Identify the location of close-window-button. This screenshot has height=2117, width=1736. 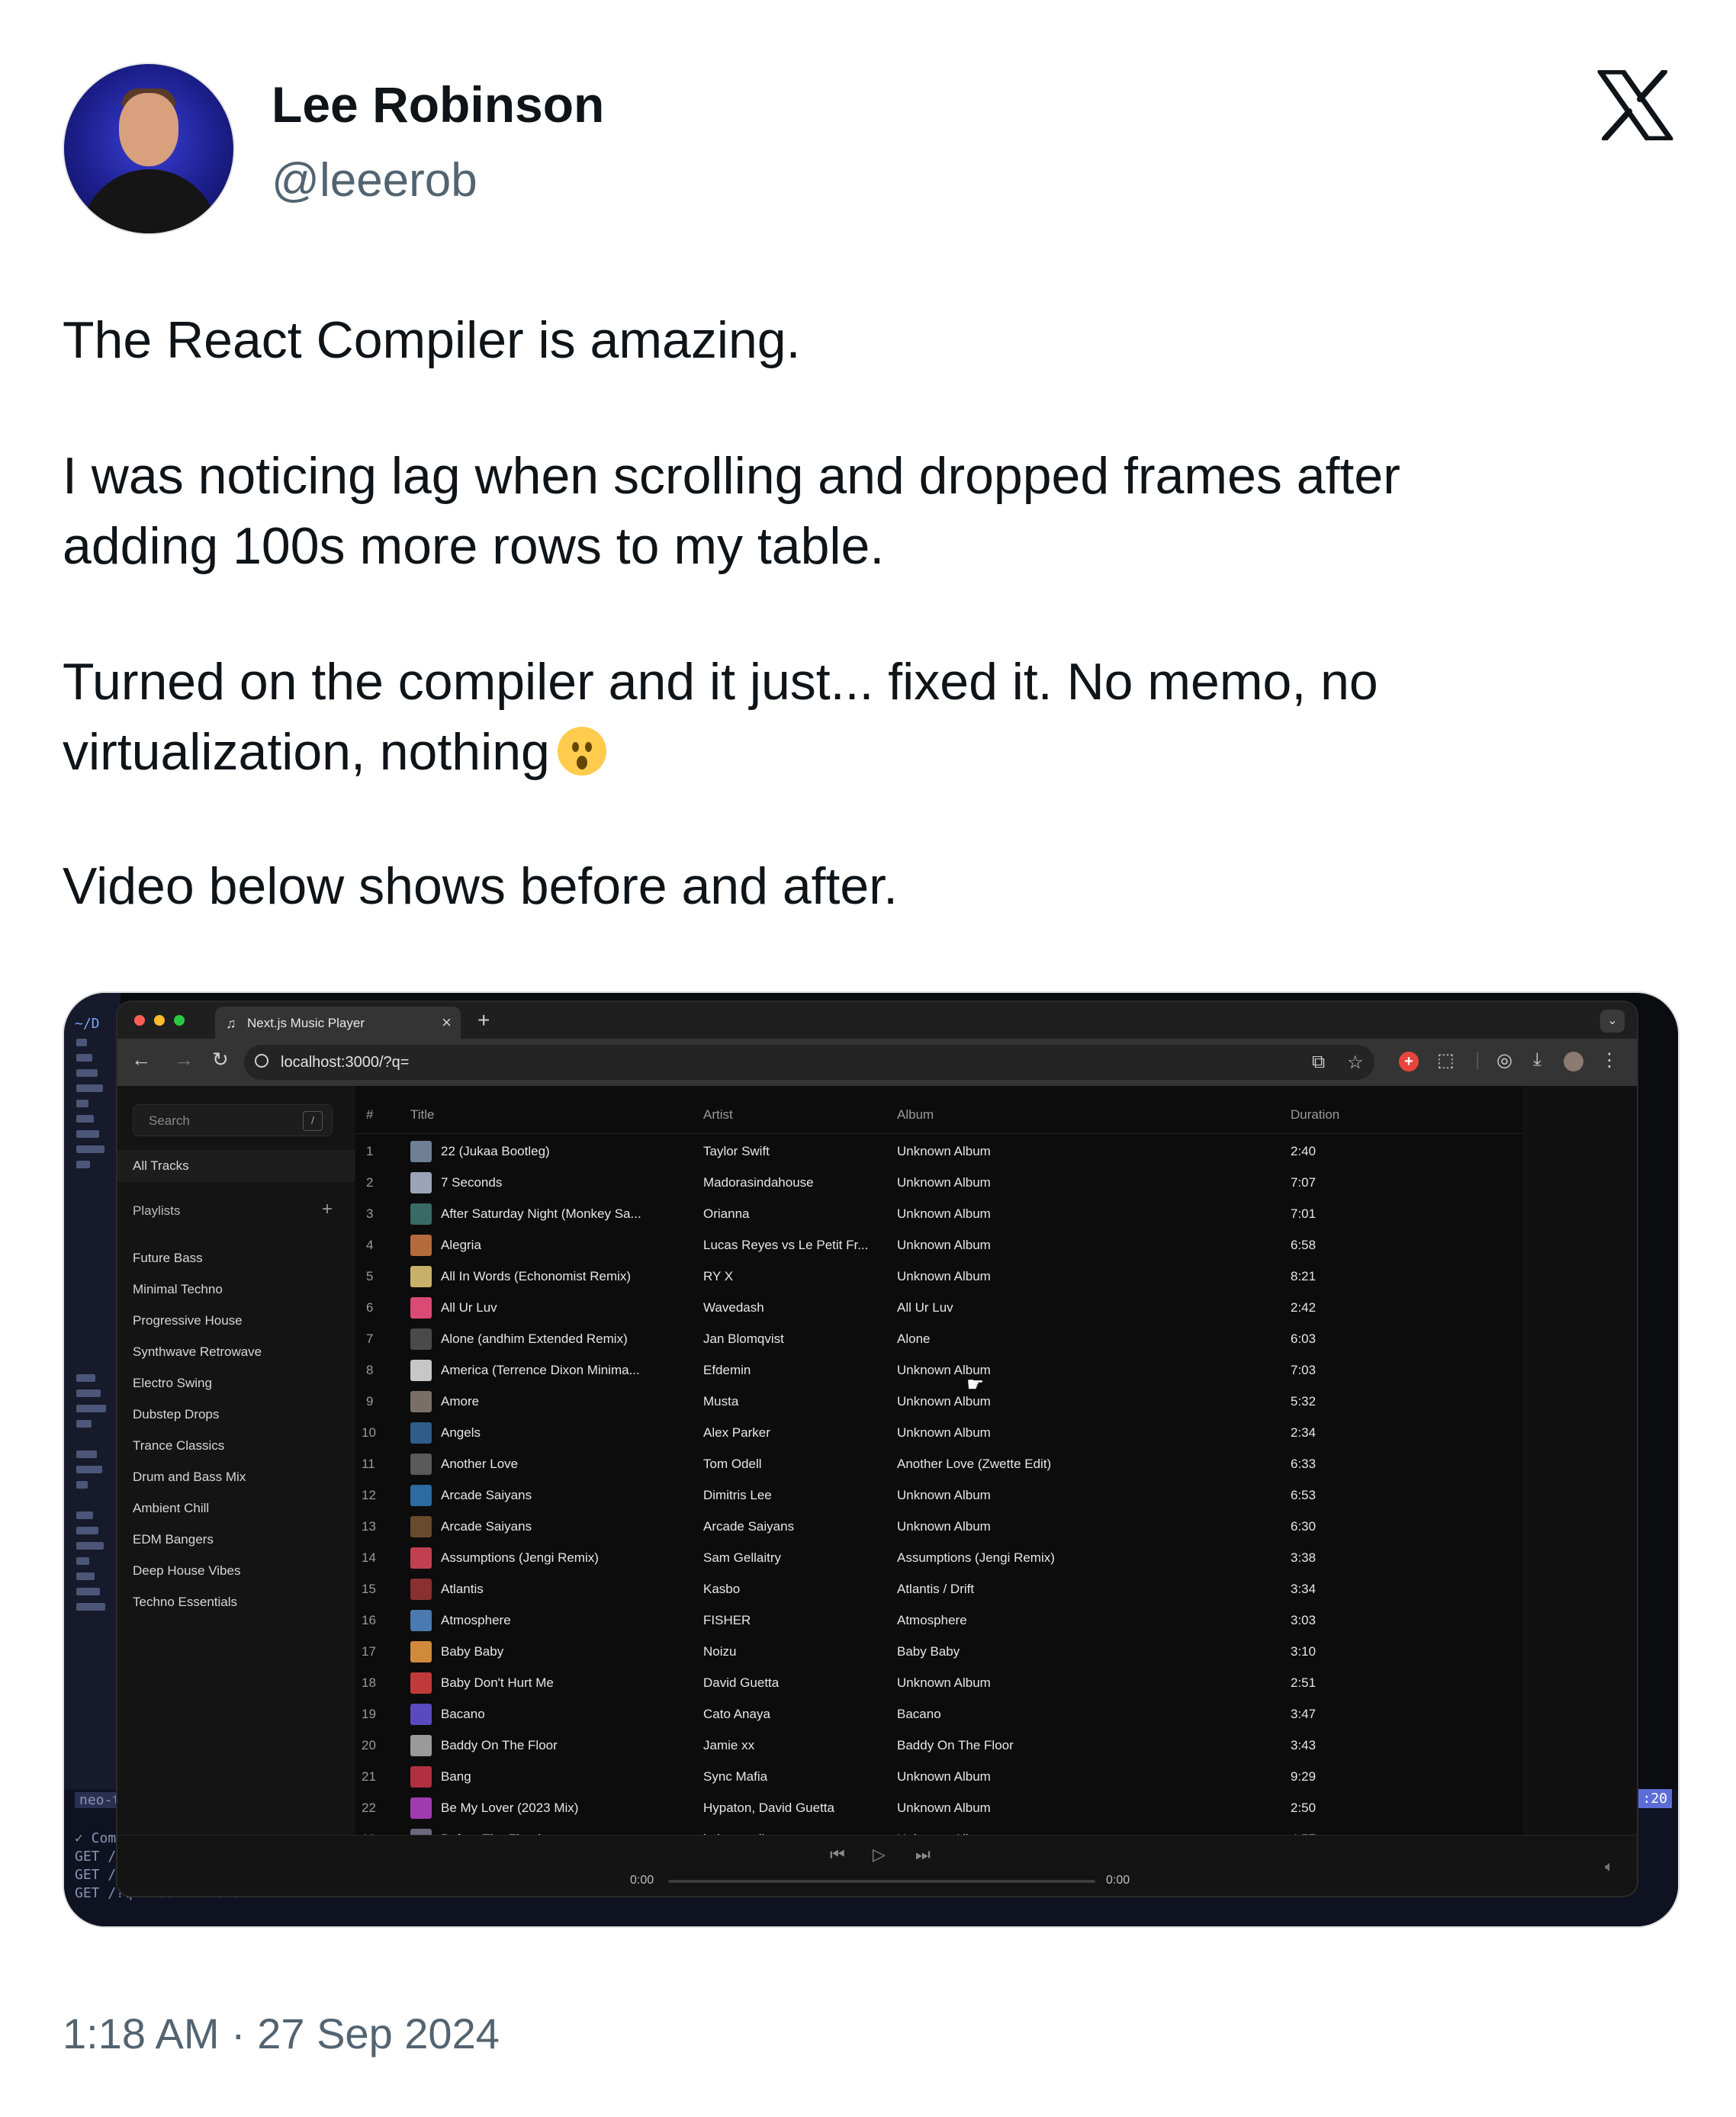
(139, 1020).